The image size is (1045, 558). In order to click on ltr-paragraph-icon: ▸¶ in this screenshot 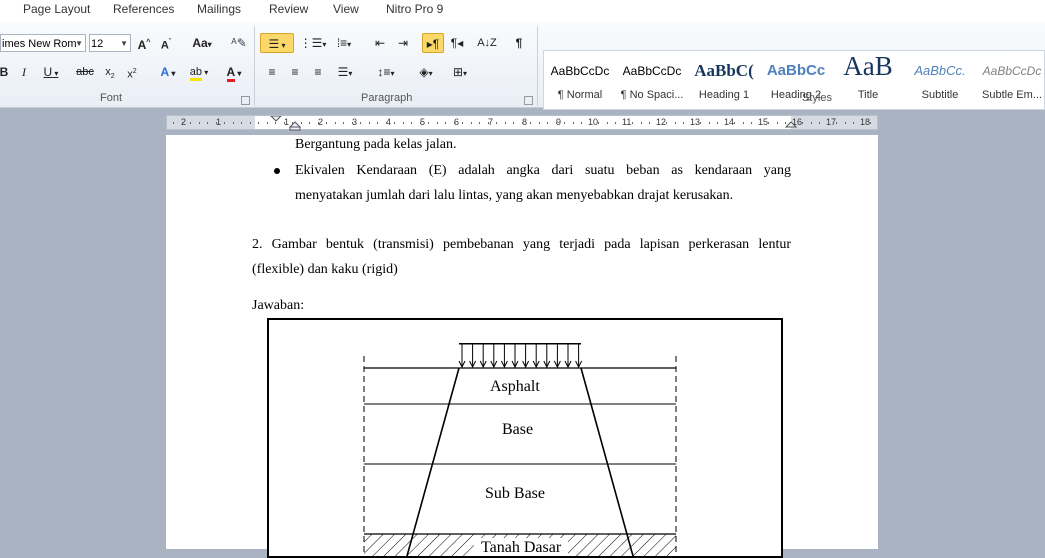, I will do `click(433, 43)`.